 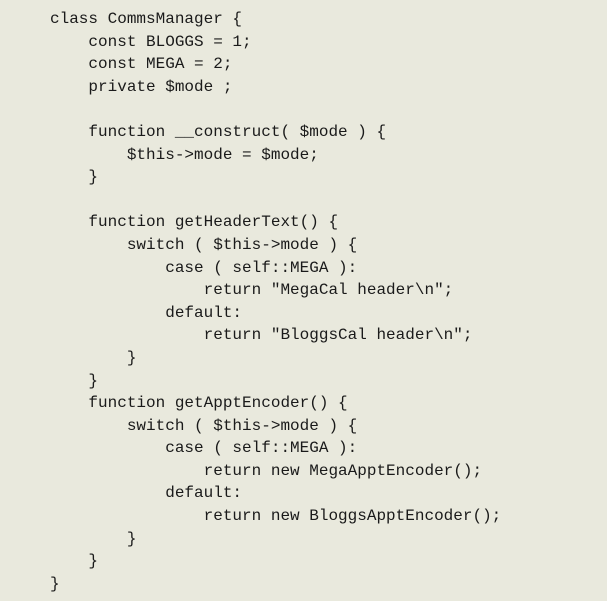 I want to click on code-line: private $mode ;, so click(x=141, y=86).